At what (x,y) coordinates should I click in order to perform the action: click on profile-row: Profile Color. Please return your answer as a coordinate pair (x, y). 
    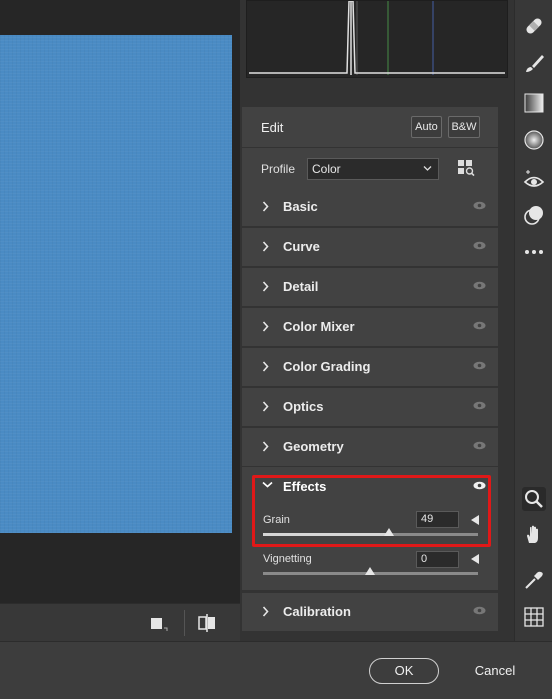
    Looking at the image, I should click on (370, 168).